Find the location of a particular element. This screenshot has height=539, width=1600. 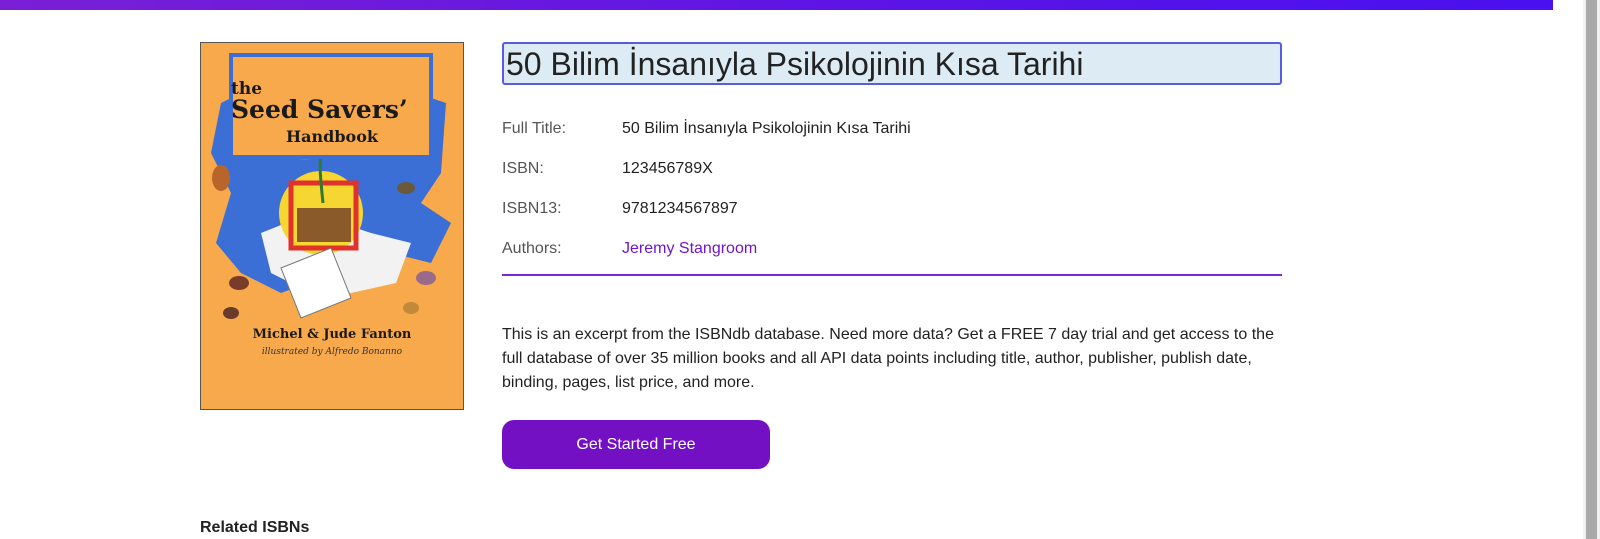

detail-value-authors: Jeremy Stangroom is located at coordinates (689, 249).